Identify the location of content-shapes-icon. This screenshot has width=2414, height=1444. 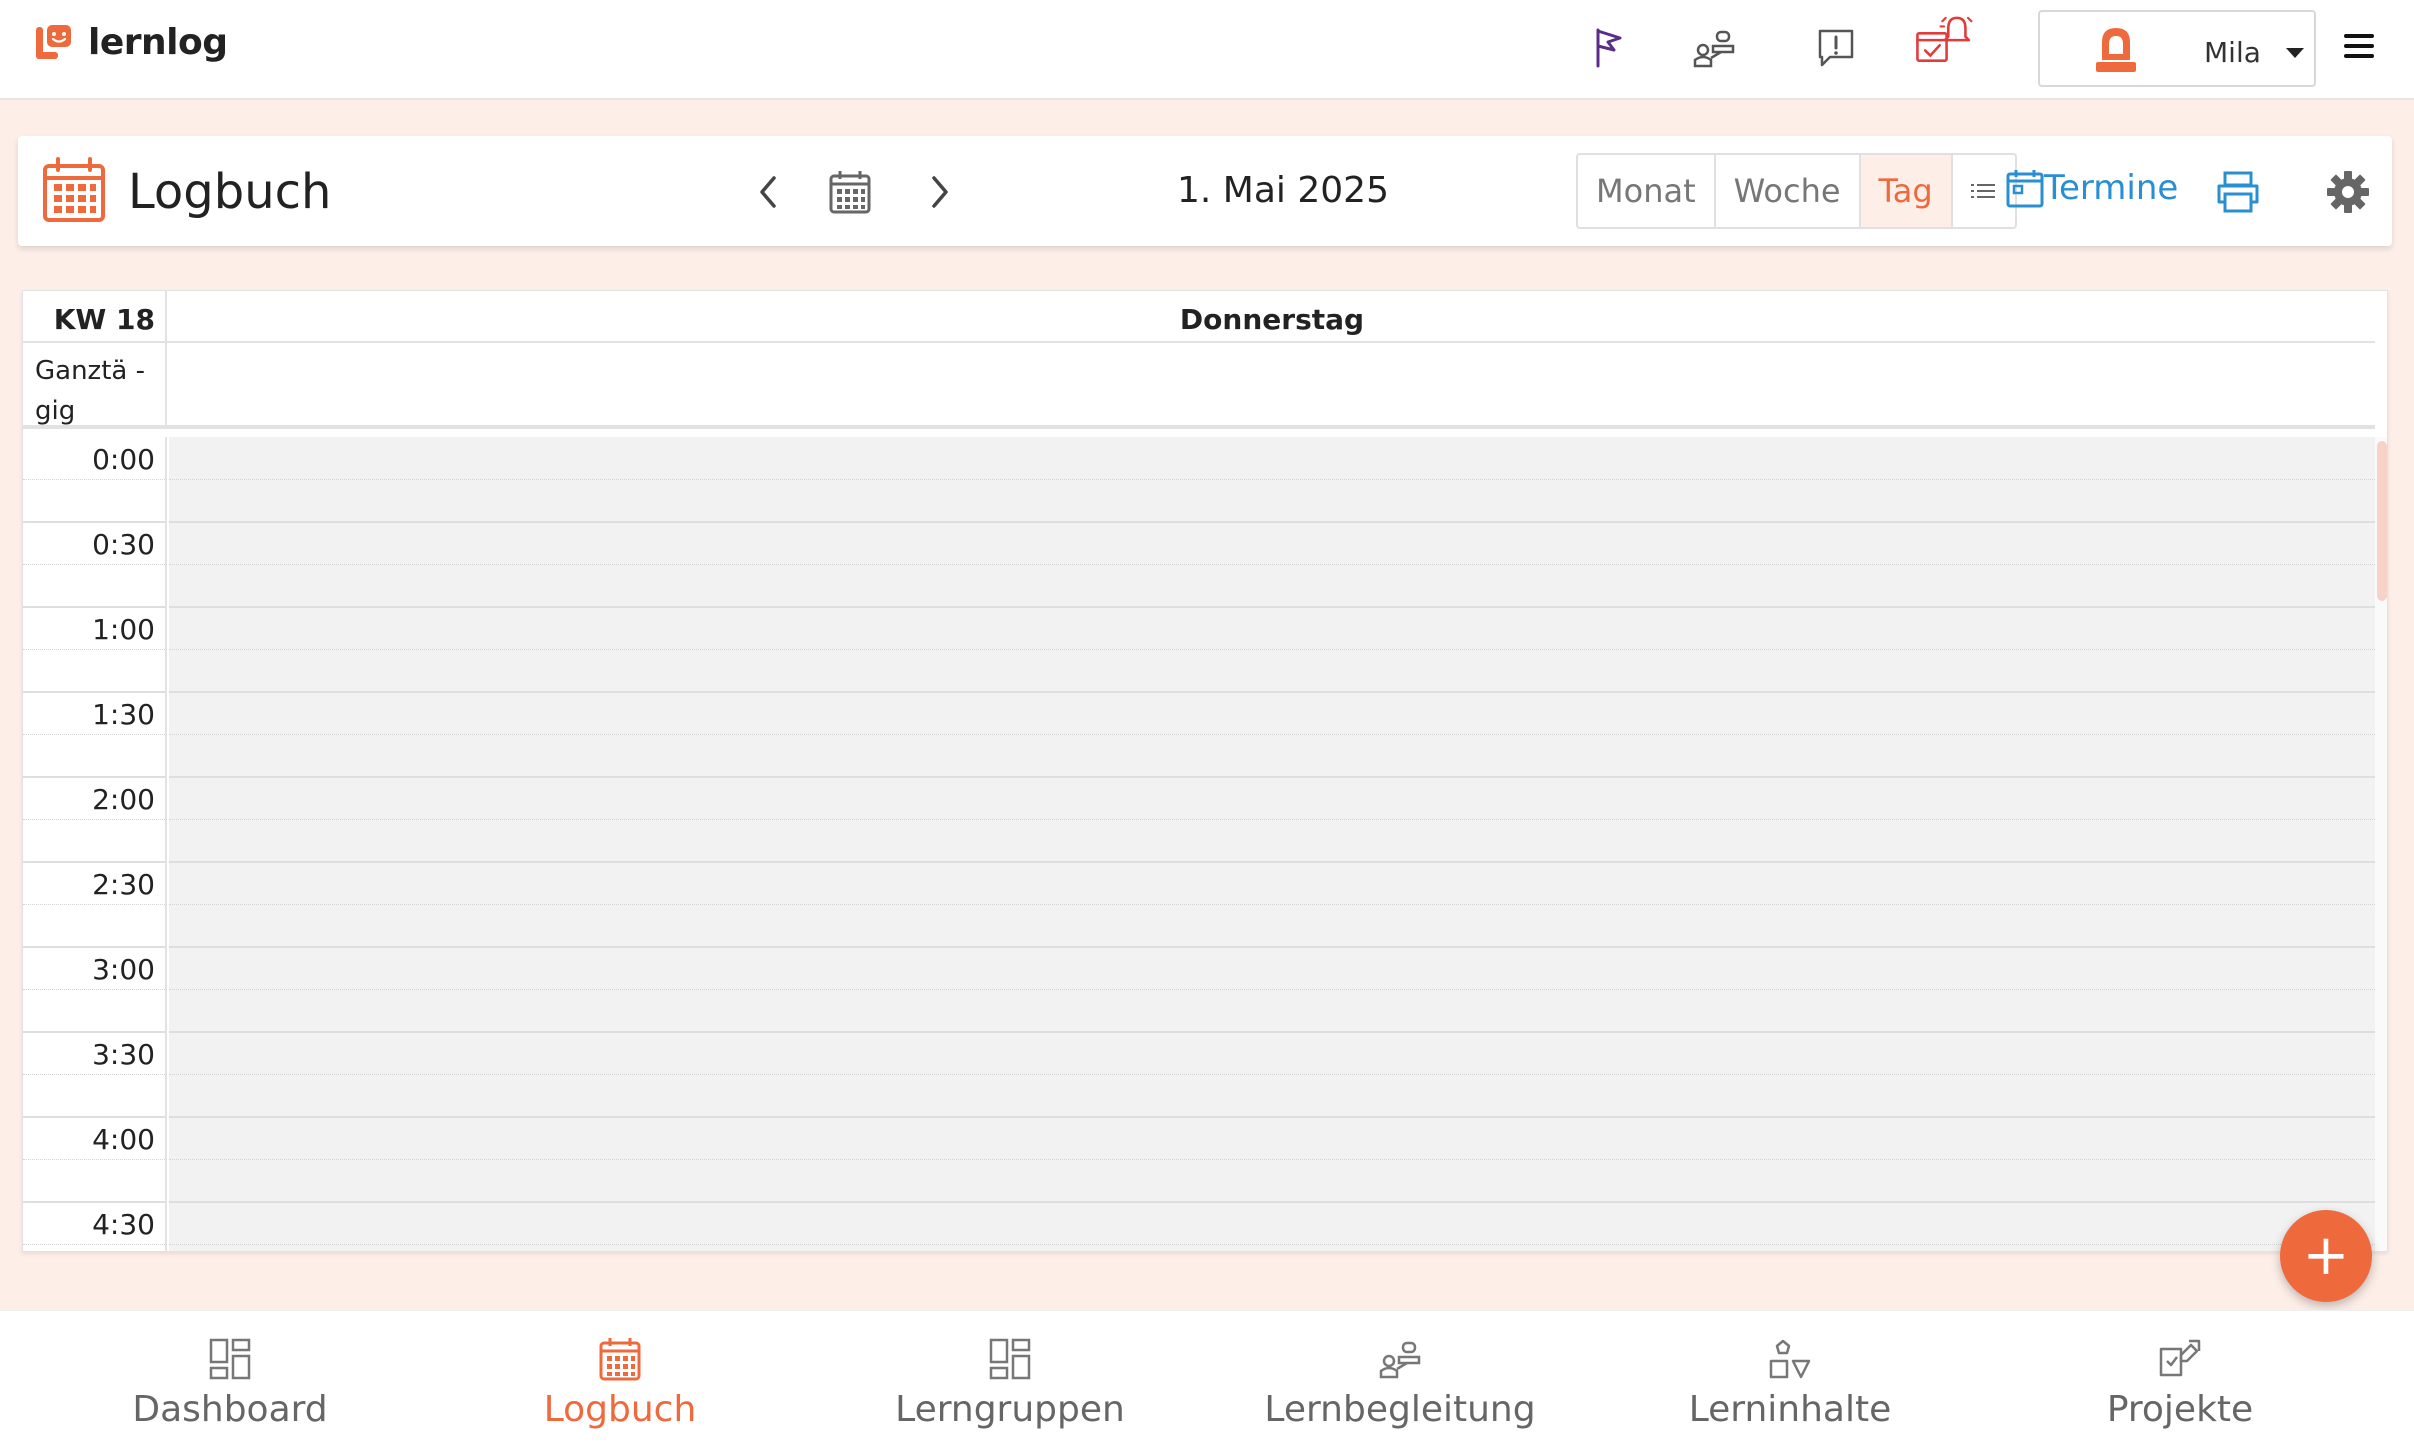
(1790, 1359).